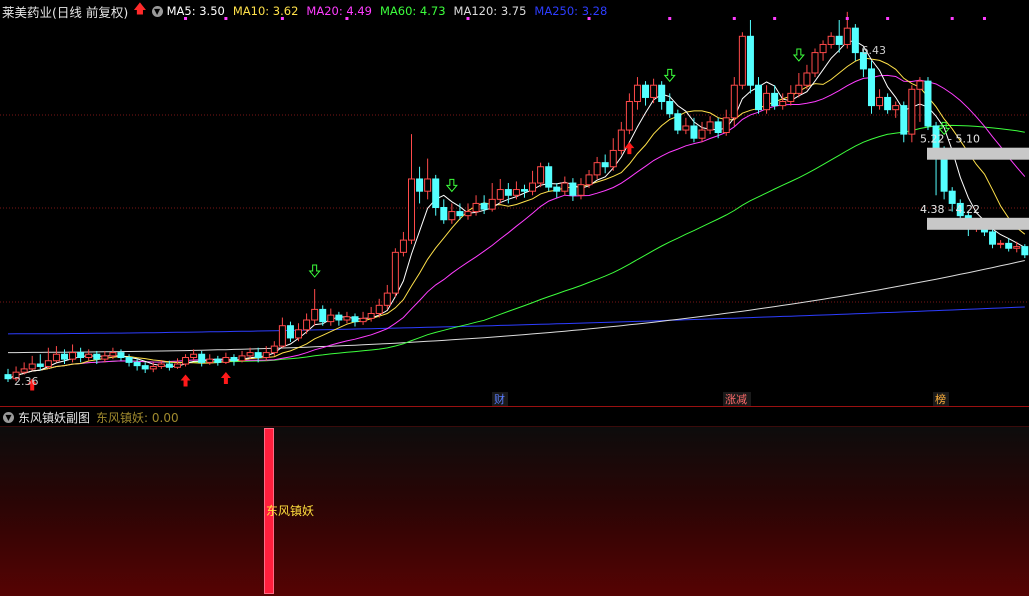 The height and width of the screenshot is (596, 1029). I want to click on event-tag-0: 财, so click(499, 399).